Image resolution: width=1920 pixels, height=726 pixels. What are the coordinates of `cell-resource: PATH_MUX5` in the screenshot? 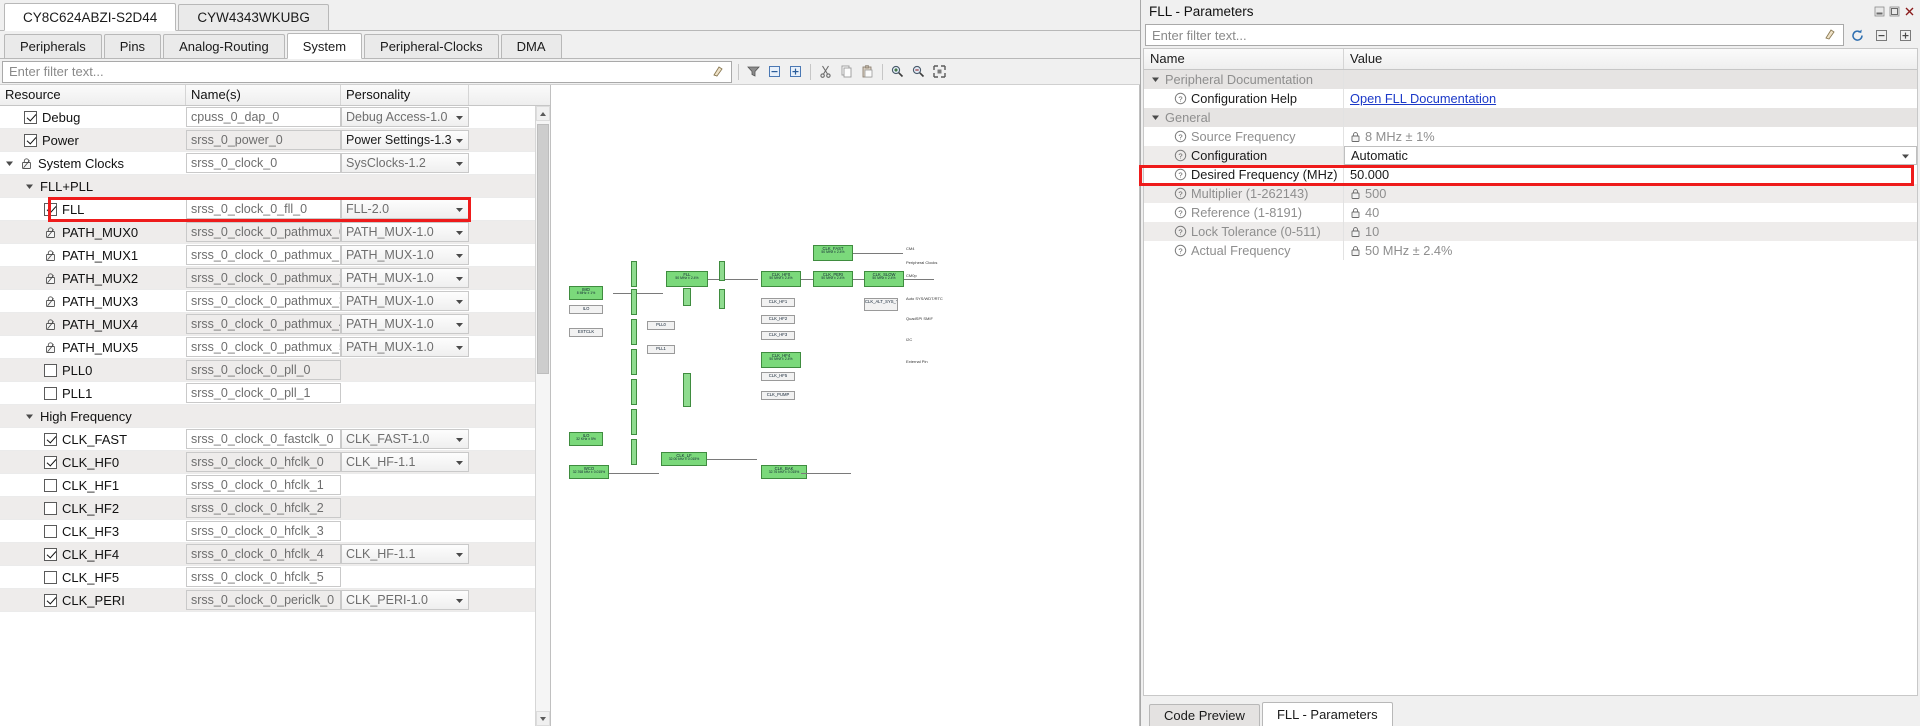 It's located at (93, 347).